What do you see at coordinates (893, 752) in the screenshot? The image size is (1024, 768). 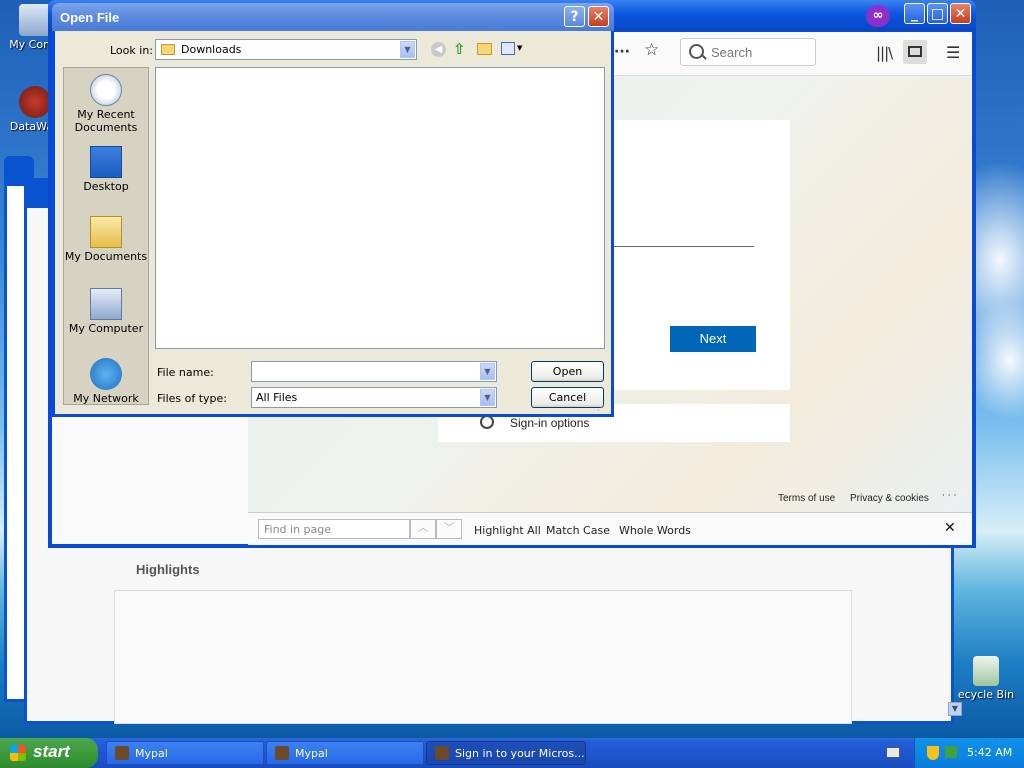 I see `keyboard-icon` at bounding box center [893, 752].